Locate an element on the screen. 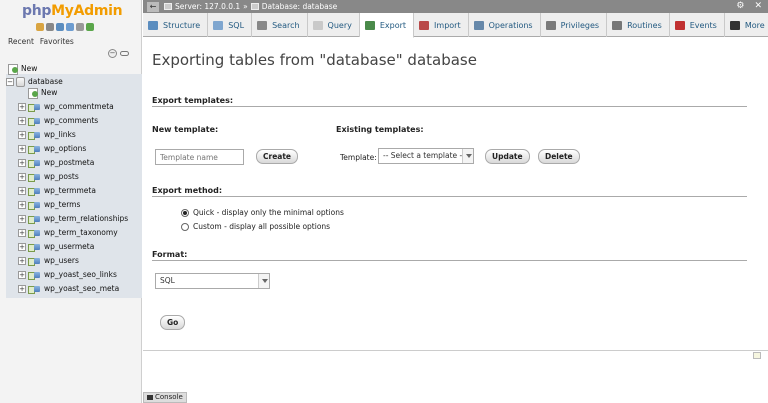  tab-privileges: Privileges is located at coordinates (574, 25).